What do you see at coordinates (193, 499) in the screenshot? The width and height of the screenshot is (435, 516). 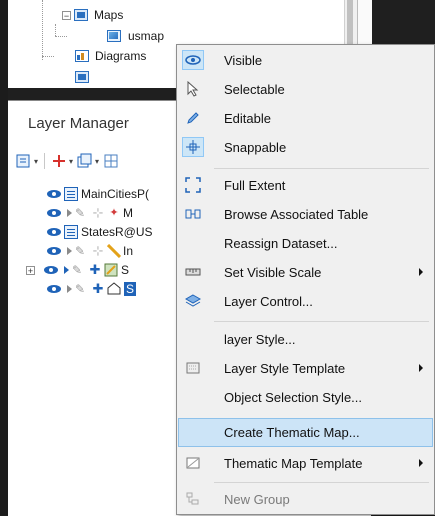 I see `new-group-icon` at bounding box center [193, 499].